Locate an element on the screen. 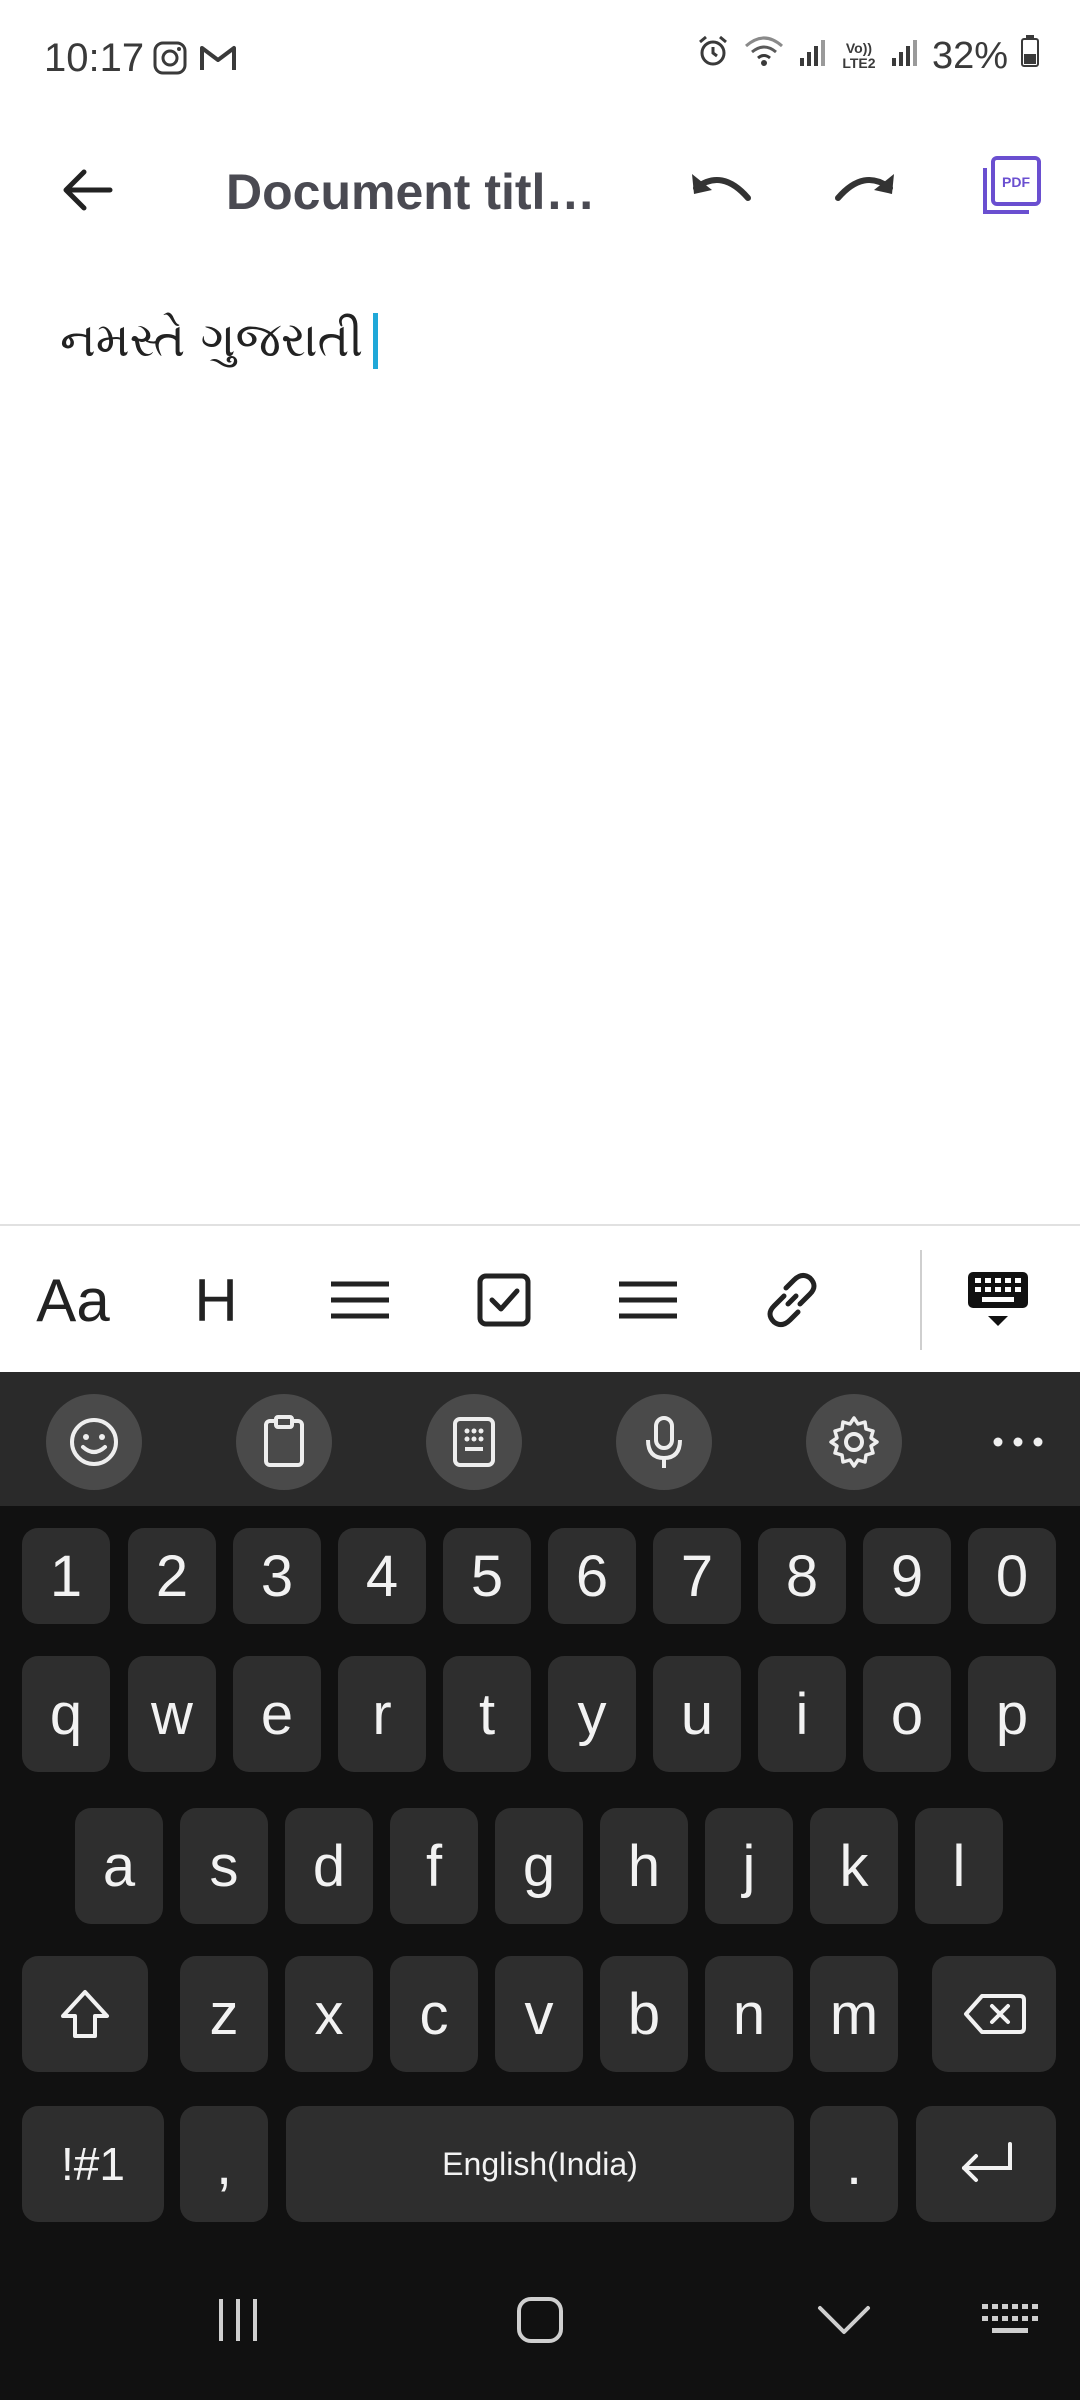 The width and height of the screenshot is (1080, 2400). key-6: 6 is located at coordinates (592, 1576).